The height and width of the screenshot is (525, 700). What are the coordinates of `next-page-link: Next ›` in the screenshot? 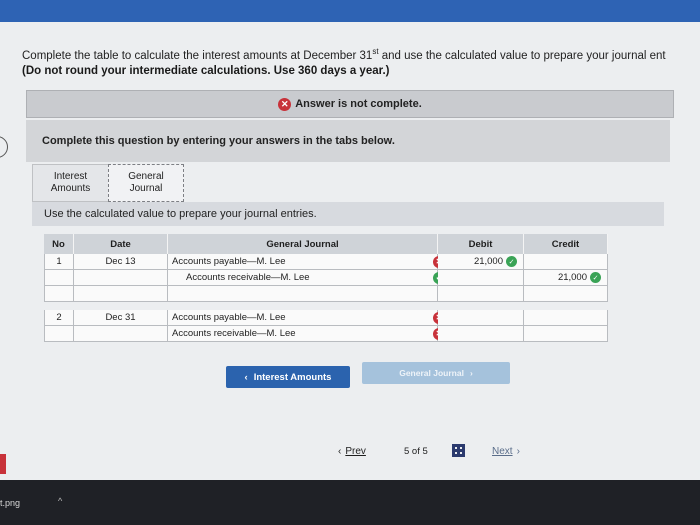 It's located at (506, 451).